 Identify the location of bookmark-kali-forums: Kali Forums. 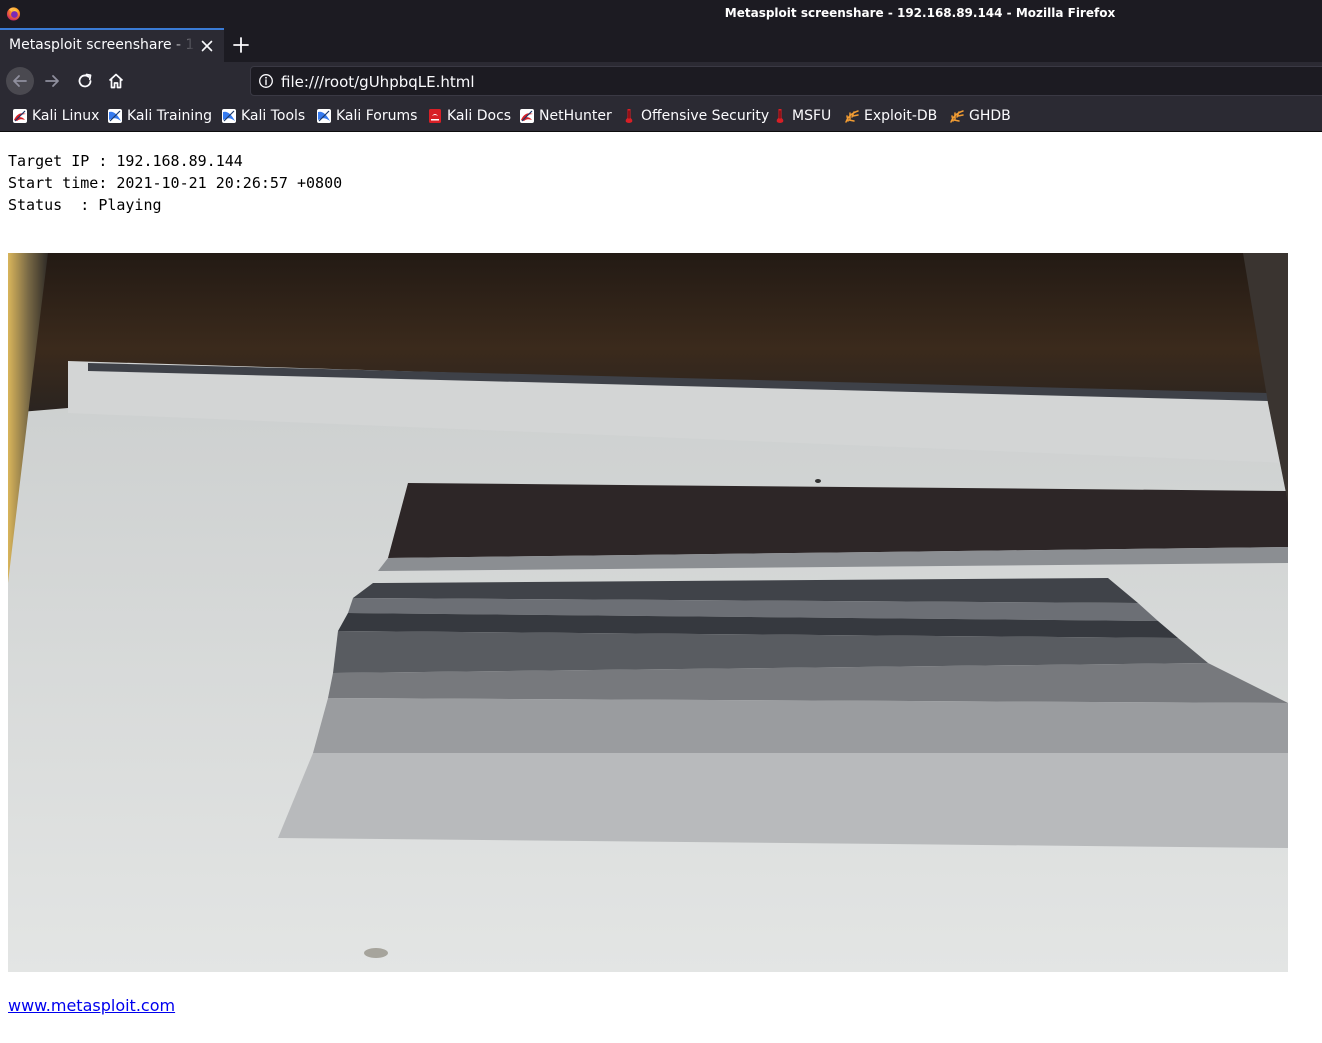
(366, 116).